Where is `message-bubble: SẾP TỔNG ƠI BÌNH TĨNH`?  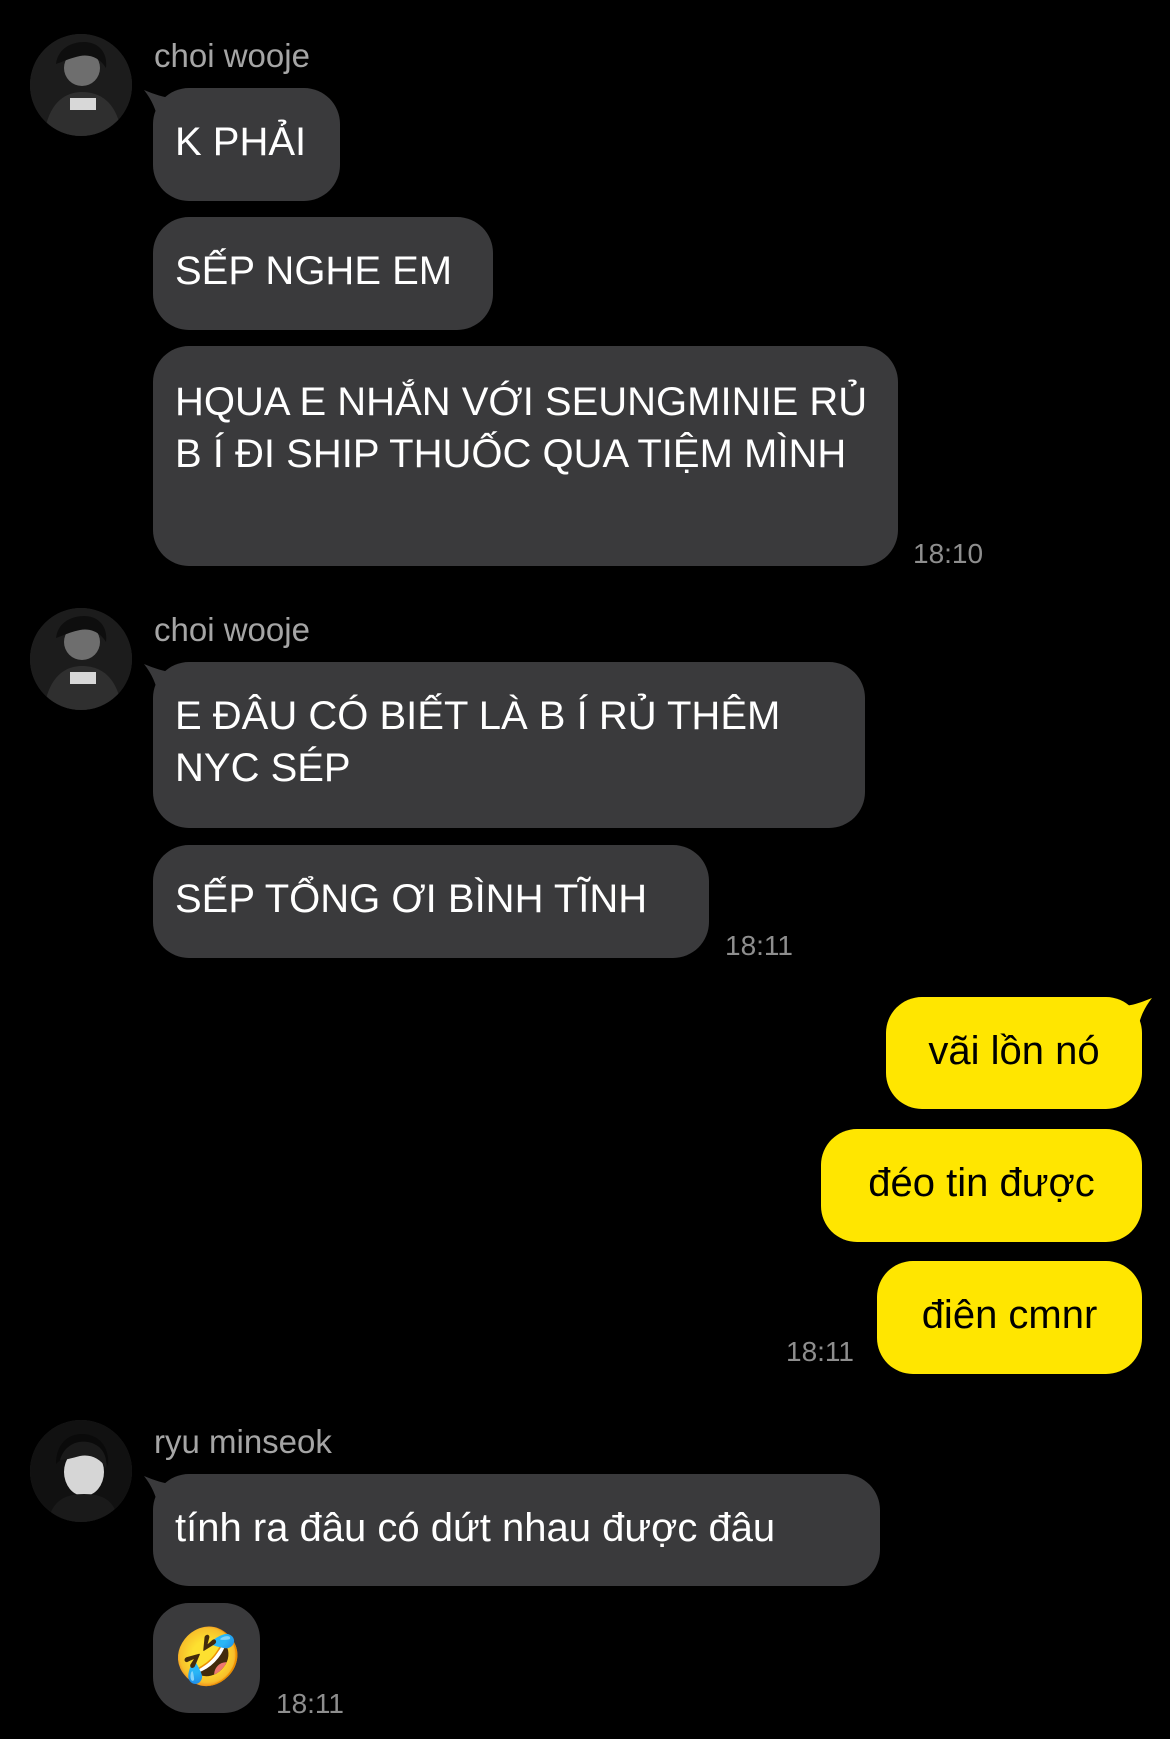
message-bubble: SẾP TỔNG ƠI BÌNH TĨNH is located at coordinates (431, 901).